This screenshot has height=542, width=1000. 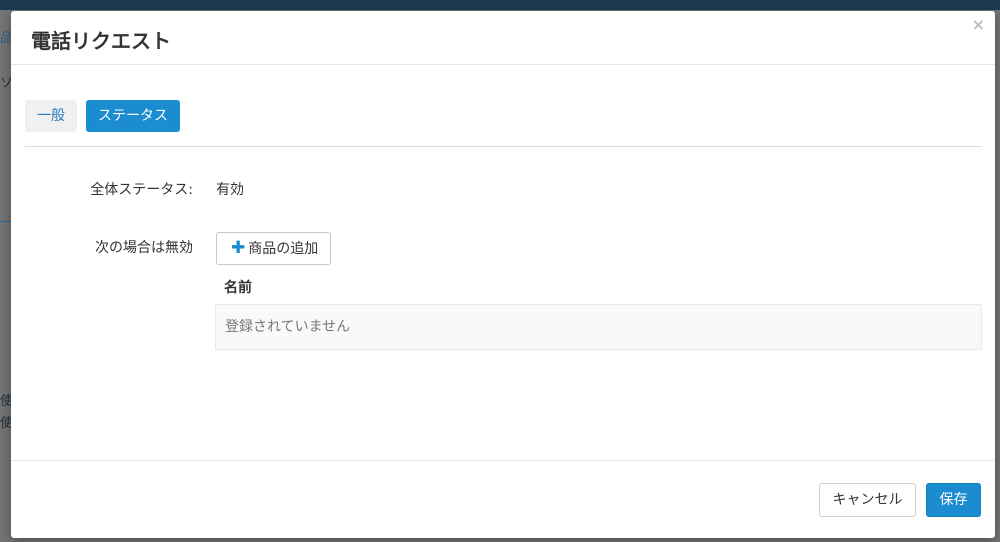 I want to click on close-icon: ×, so click(x=978, y=25).